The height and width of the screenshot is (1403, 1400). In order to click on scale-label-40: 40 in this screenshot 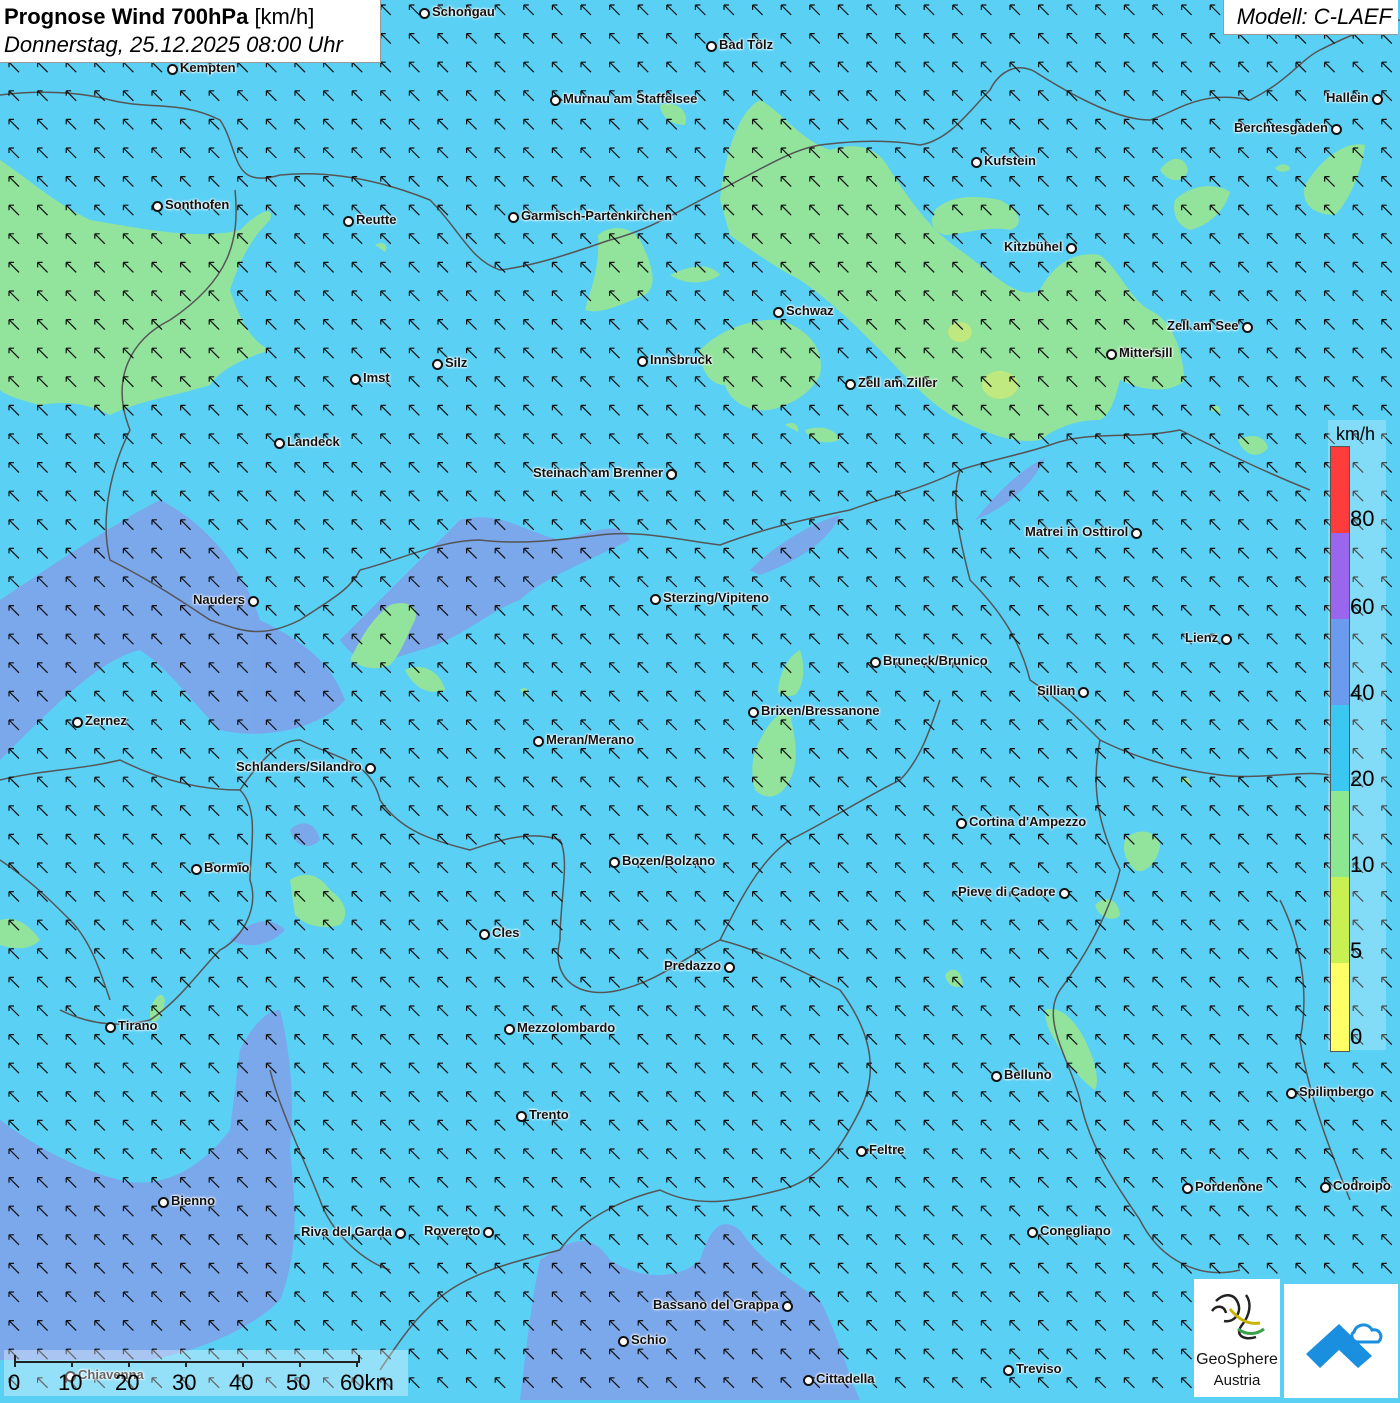, I will do `click(241, 1382)`.